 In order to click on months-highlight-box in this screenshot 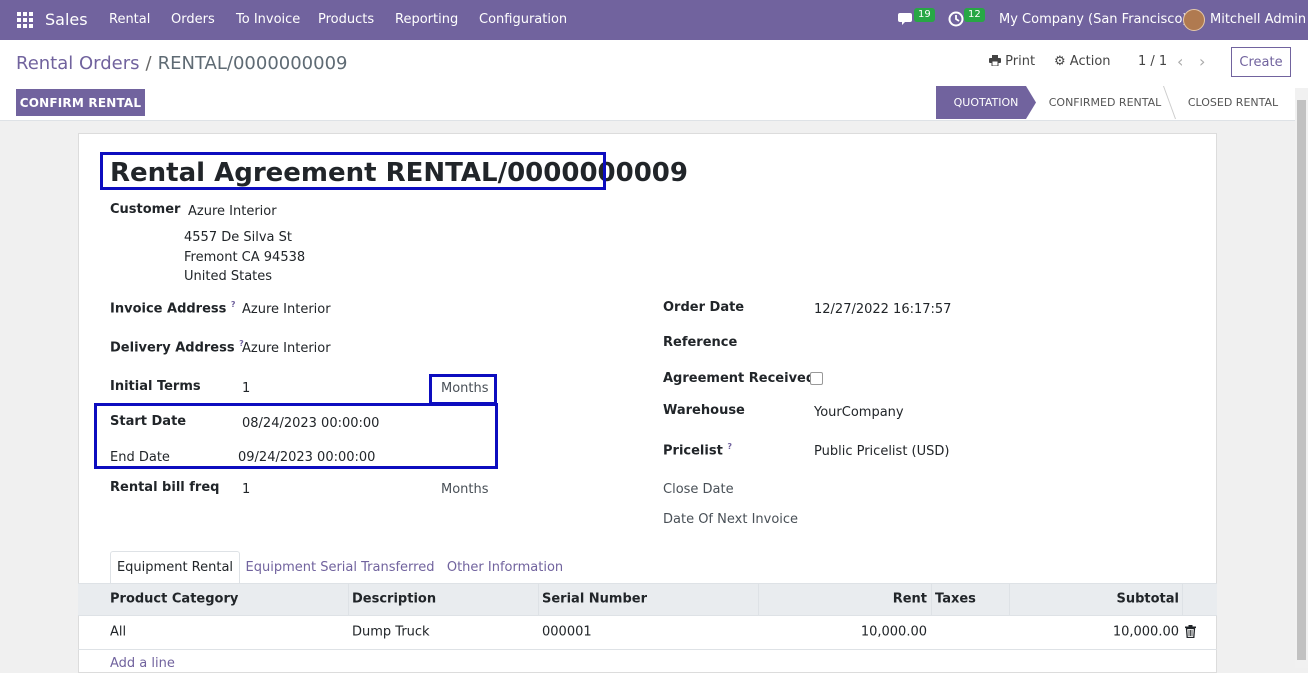, I will do `click(463, 389)`.